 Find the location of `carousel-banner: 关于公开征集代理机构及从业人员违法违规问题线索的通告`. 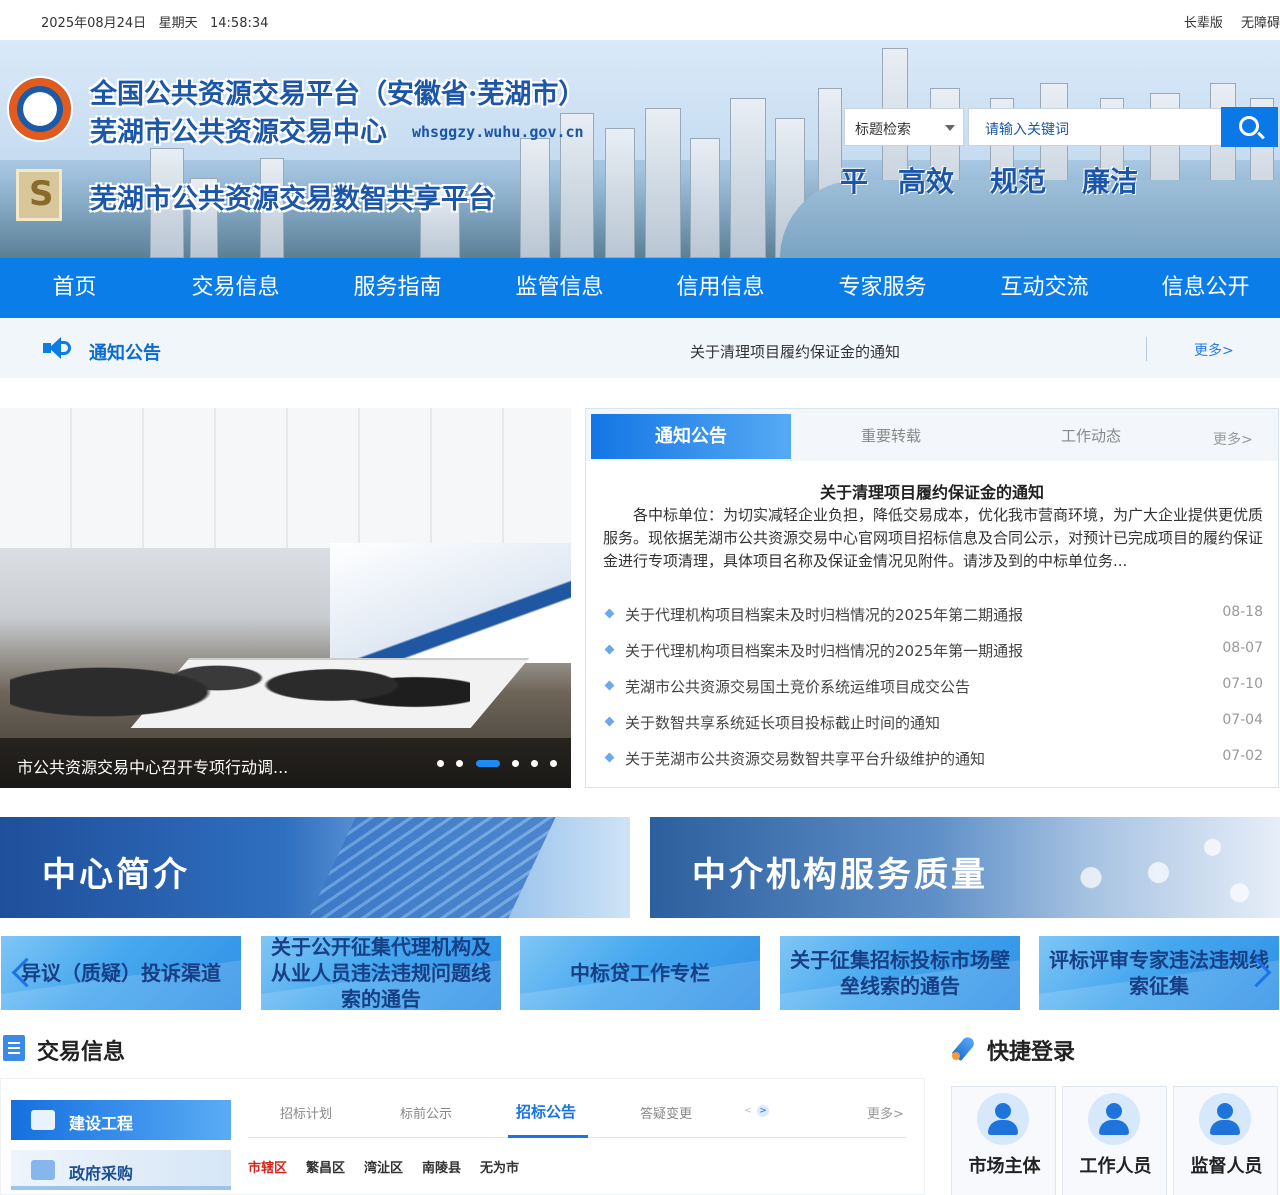

carousel-banner: 关于公开征集代理机构及从业人员违法违规问题线索的通告 is located at coordinates (381, 973).